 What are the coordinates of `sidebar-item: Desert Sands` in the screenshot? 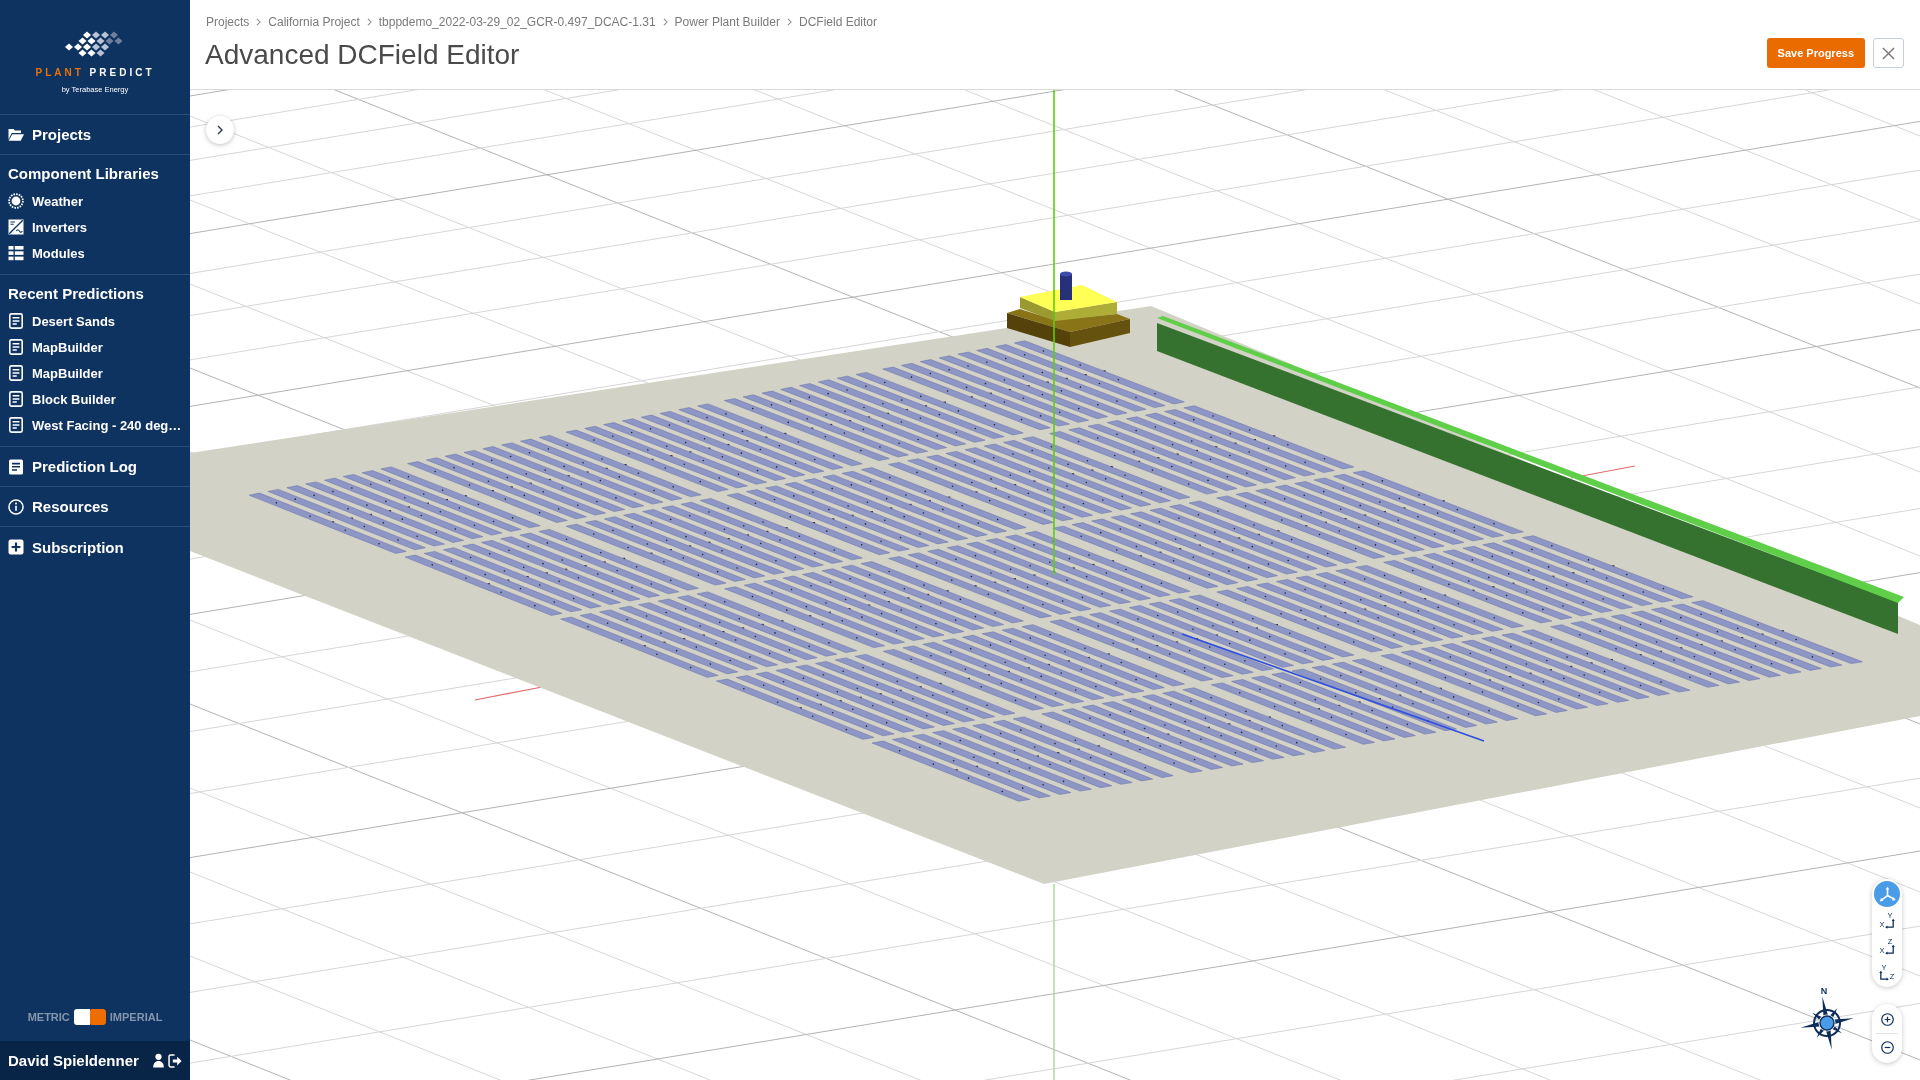 It's located at (95, 321).